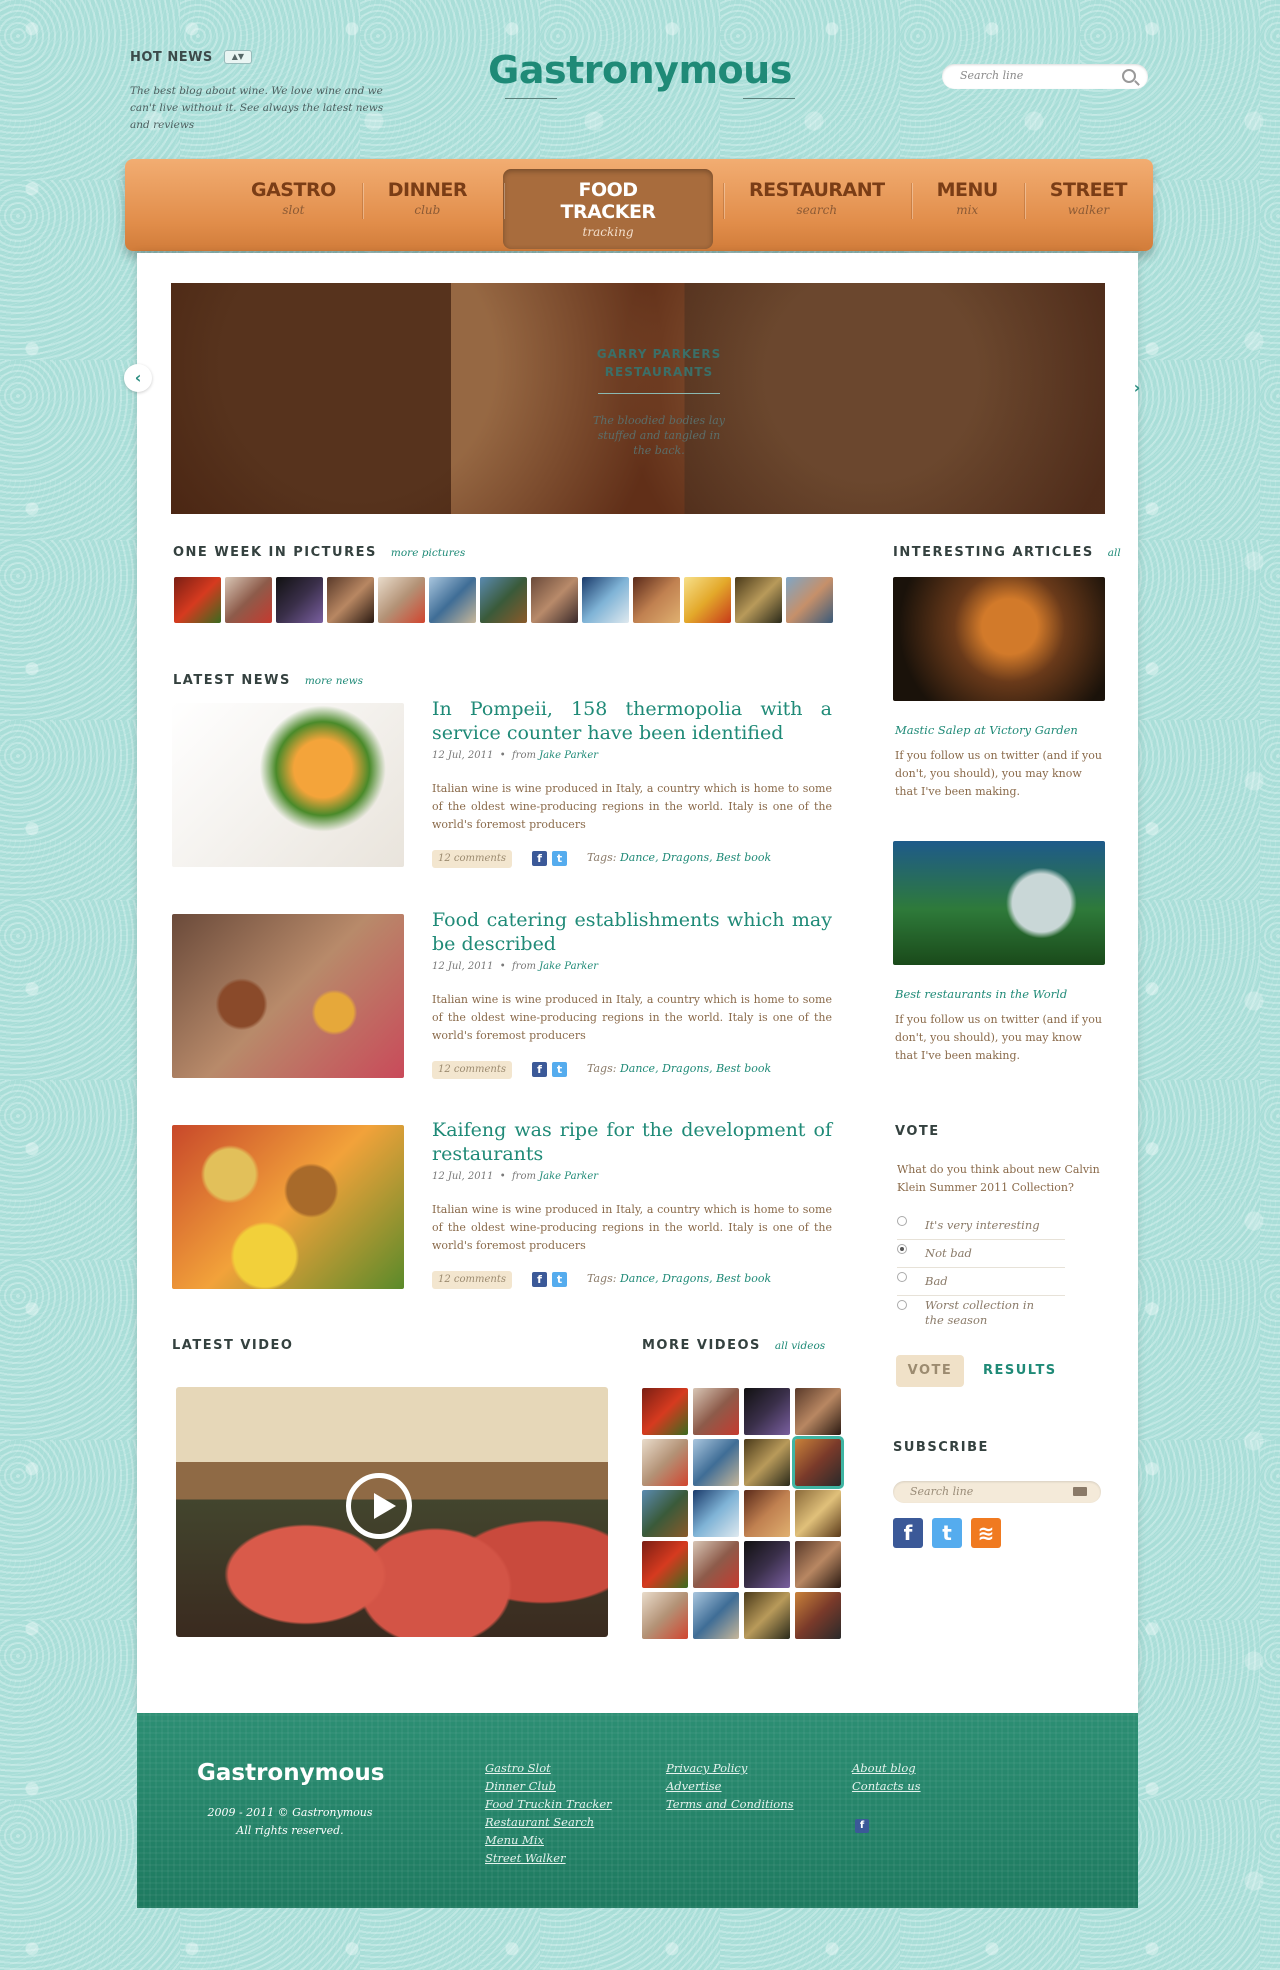  What do you see at coordinates (608, 209) in the screenshot?
I see `nav-item-food-tracker: FOOD TRACKER tracking` at bounding box center [608, 209].